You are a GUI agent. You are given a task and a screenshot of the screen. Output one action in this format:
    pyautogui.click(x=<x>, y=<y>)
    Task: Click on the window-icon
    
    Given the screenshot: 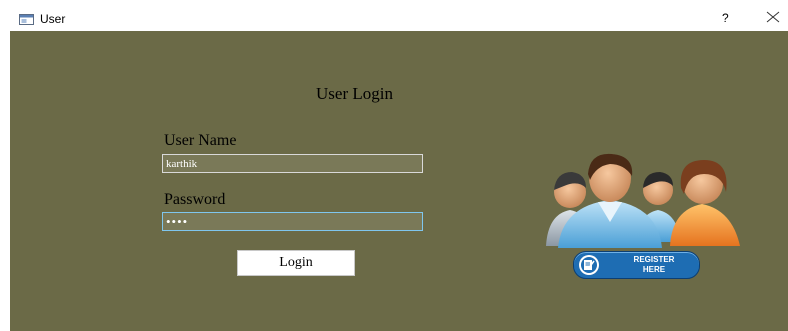 What is the action you would take?
    pyautogui.click(x=26, y=19)
    